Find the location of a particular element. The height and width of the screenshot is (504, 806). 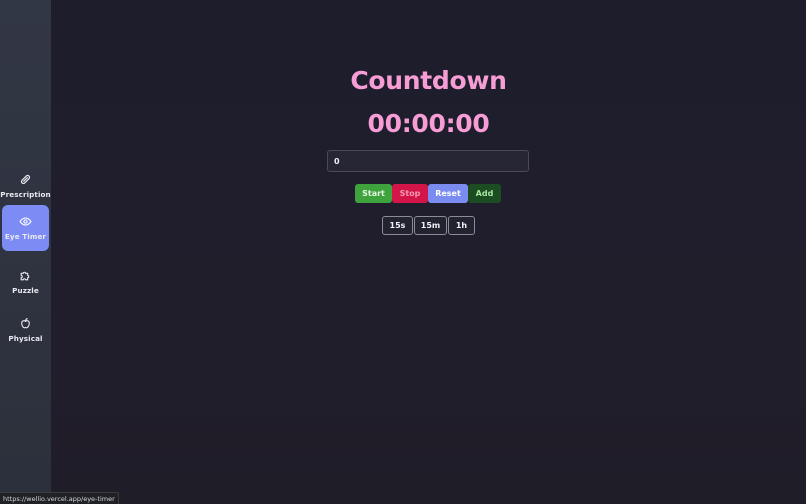

eye-icon is located at coordinates (25, 221).